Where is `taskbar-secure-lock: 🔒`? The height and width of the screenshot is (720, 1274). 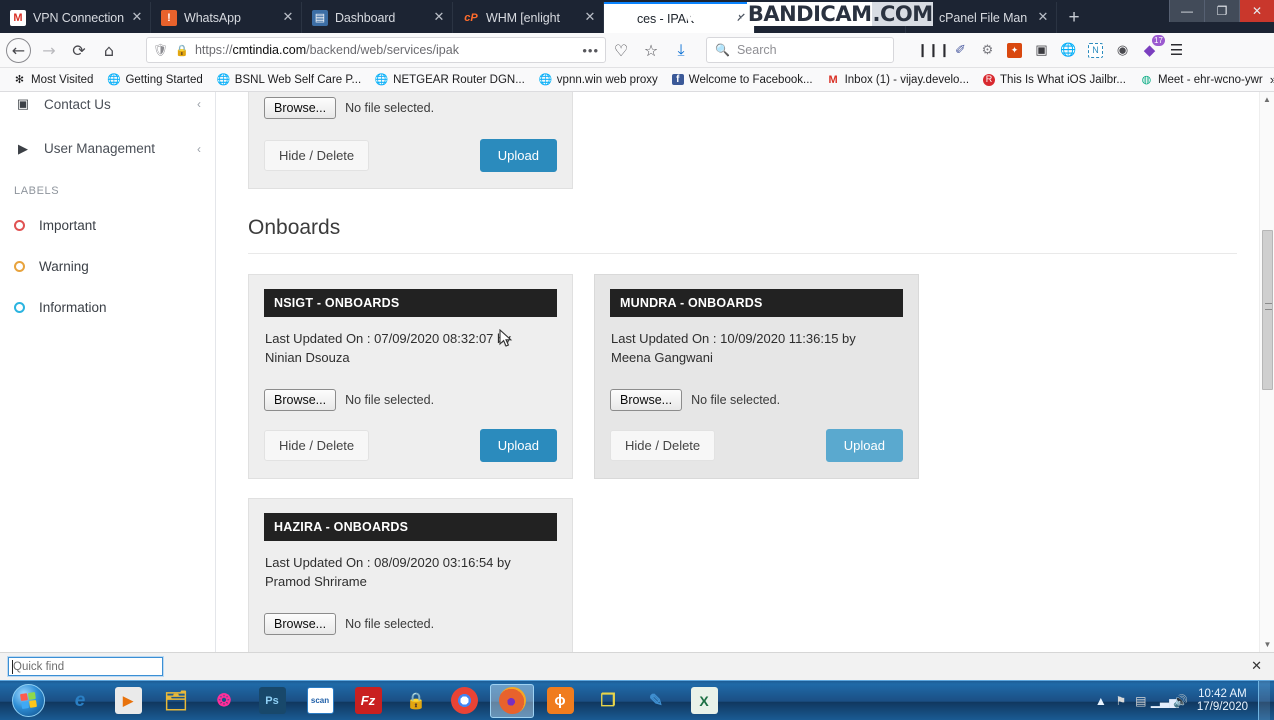
taskbar-secure-lock: 🔒 is located at coordinates (416, 701).